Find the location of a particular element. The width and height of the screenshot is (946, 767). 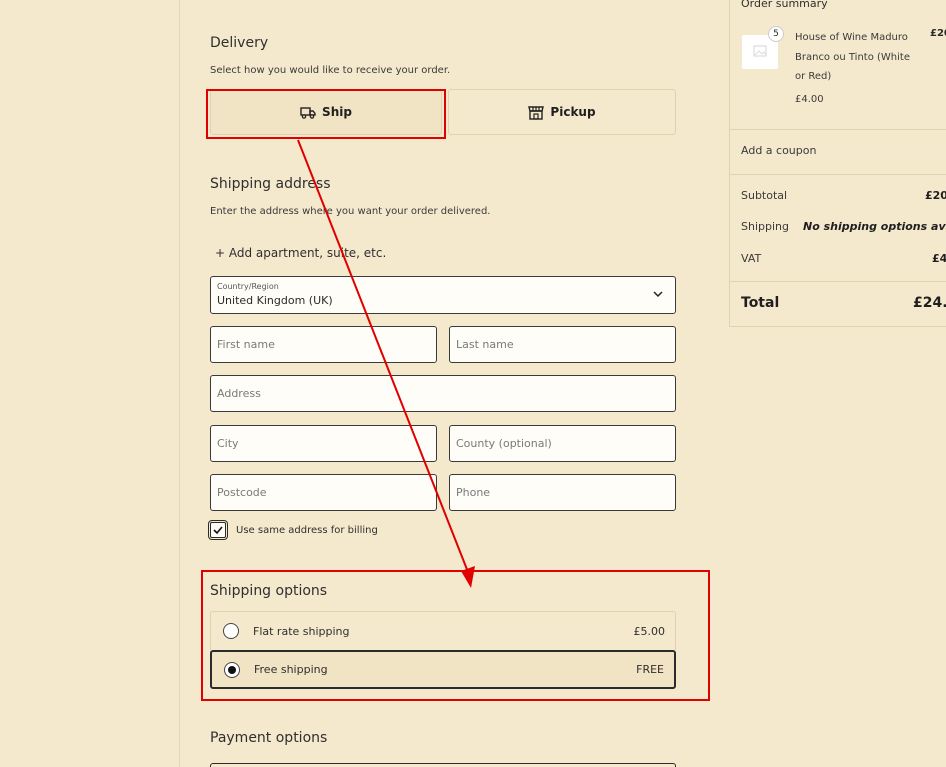

product-unit-price: £4.00 is located at coordinates (809, 99).